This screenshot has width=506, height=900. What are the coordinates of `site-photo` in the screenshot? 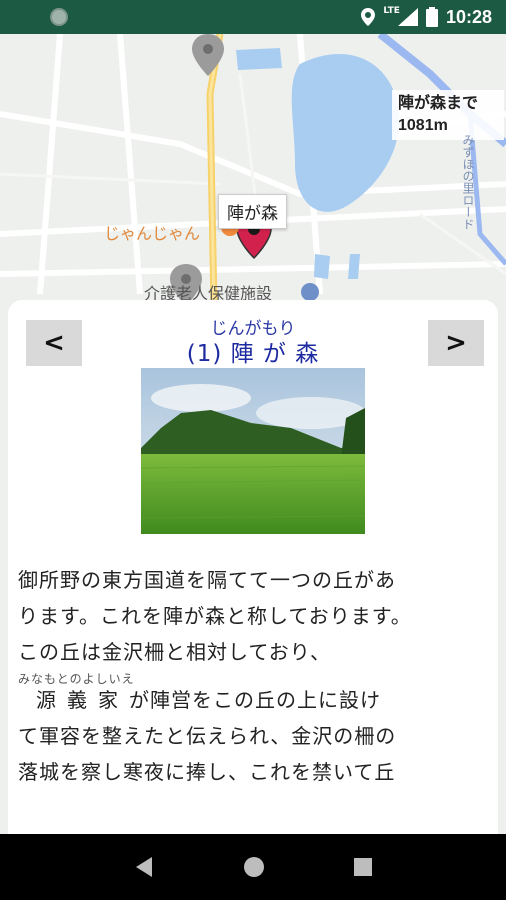 It's located at (253, 451).